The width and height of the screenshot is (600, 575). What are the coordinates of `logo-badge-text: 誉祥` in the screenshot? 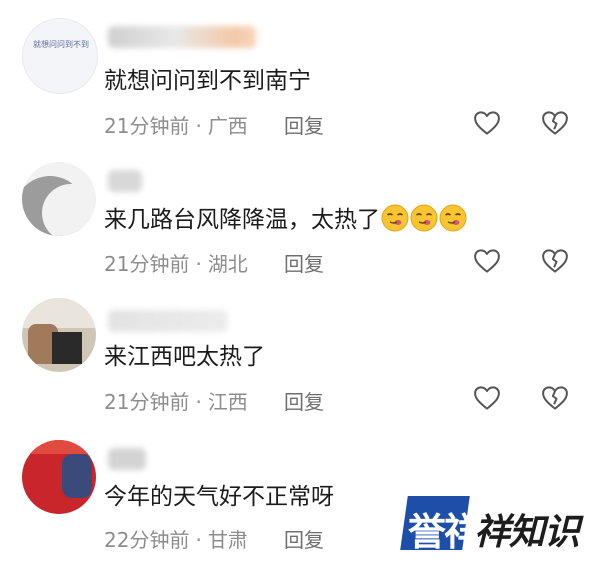 It's located at (445, 532).